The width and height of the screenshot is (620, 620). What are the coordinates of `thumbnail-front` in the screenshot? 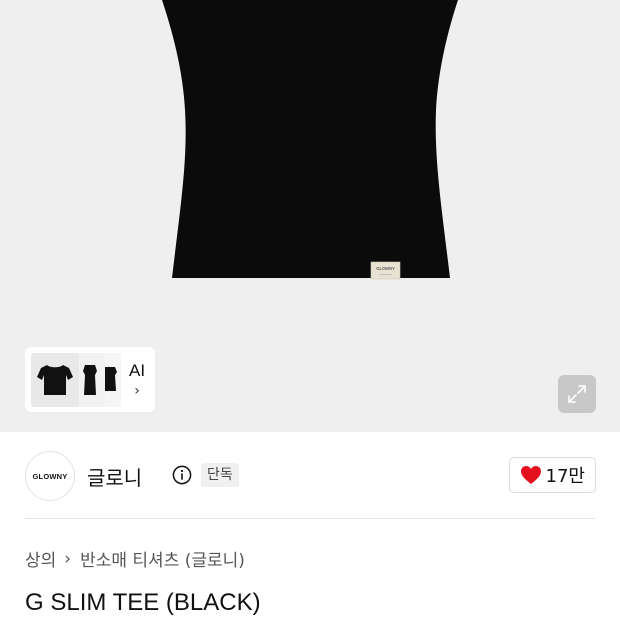 It's located at (55, 379).